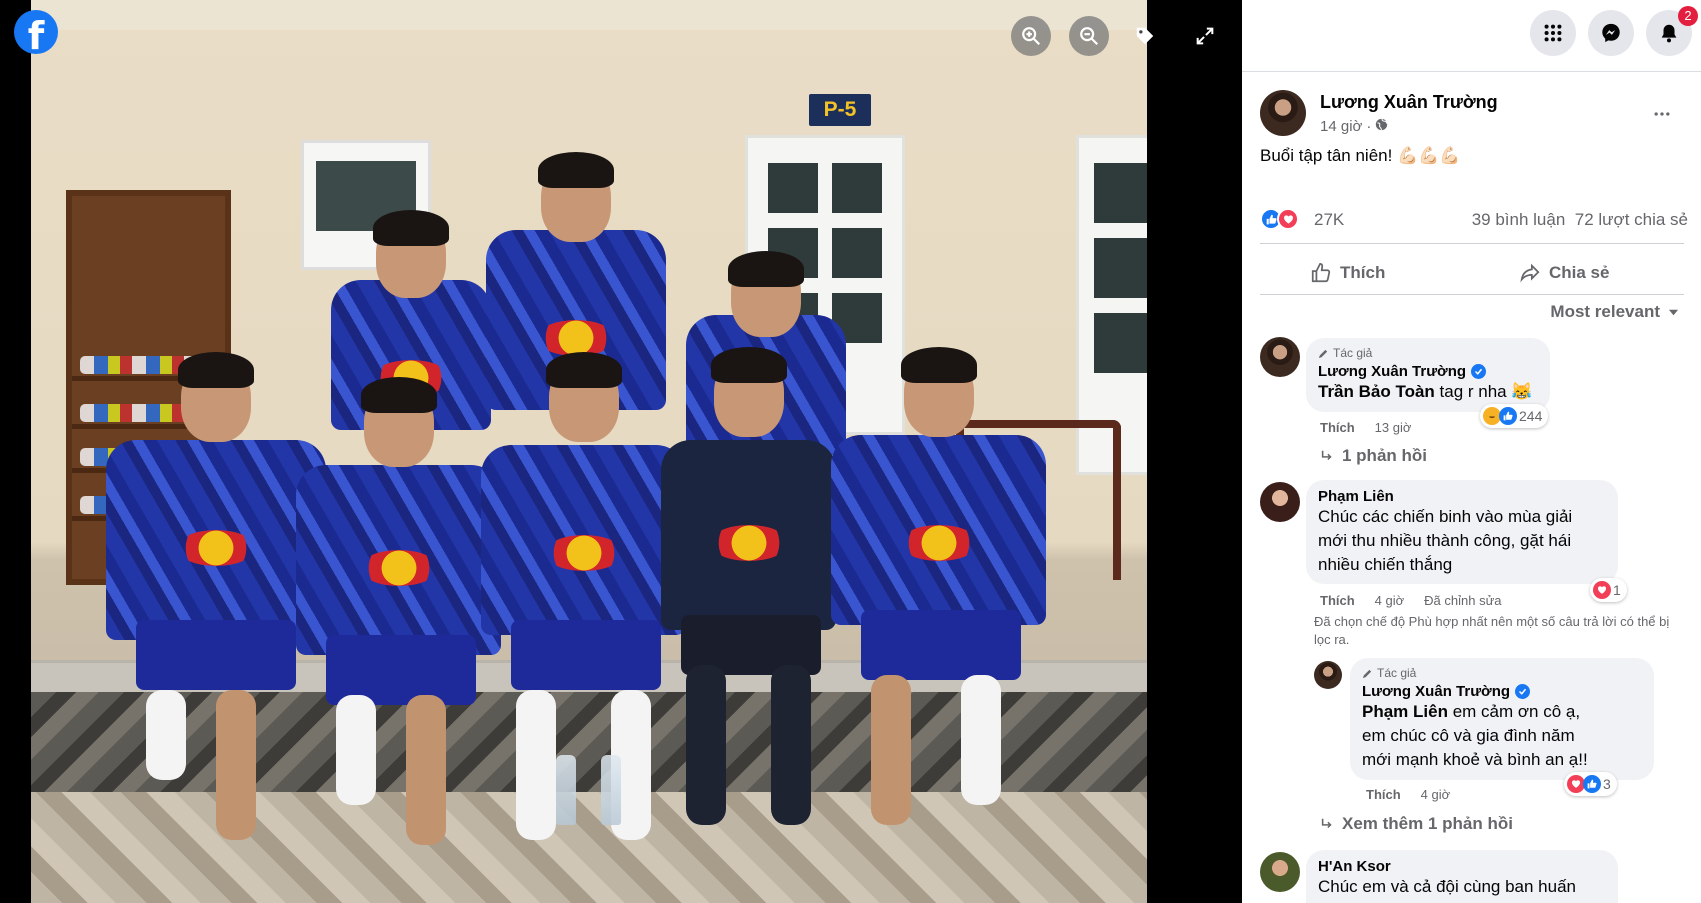 The height and width of the screenshot is (903, 1701). I want to click on reply-reactions: 3, so click(1590, 784).